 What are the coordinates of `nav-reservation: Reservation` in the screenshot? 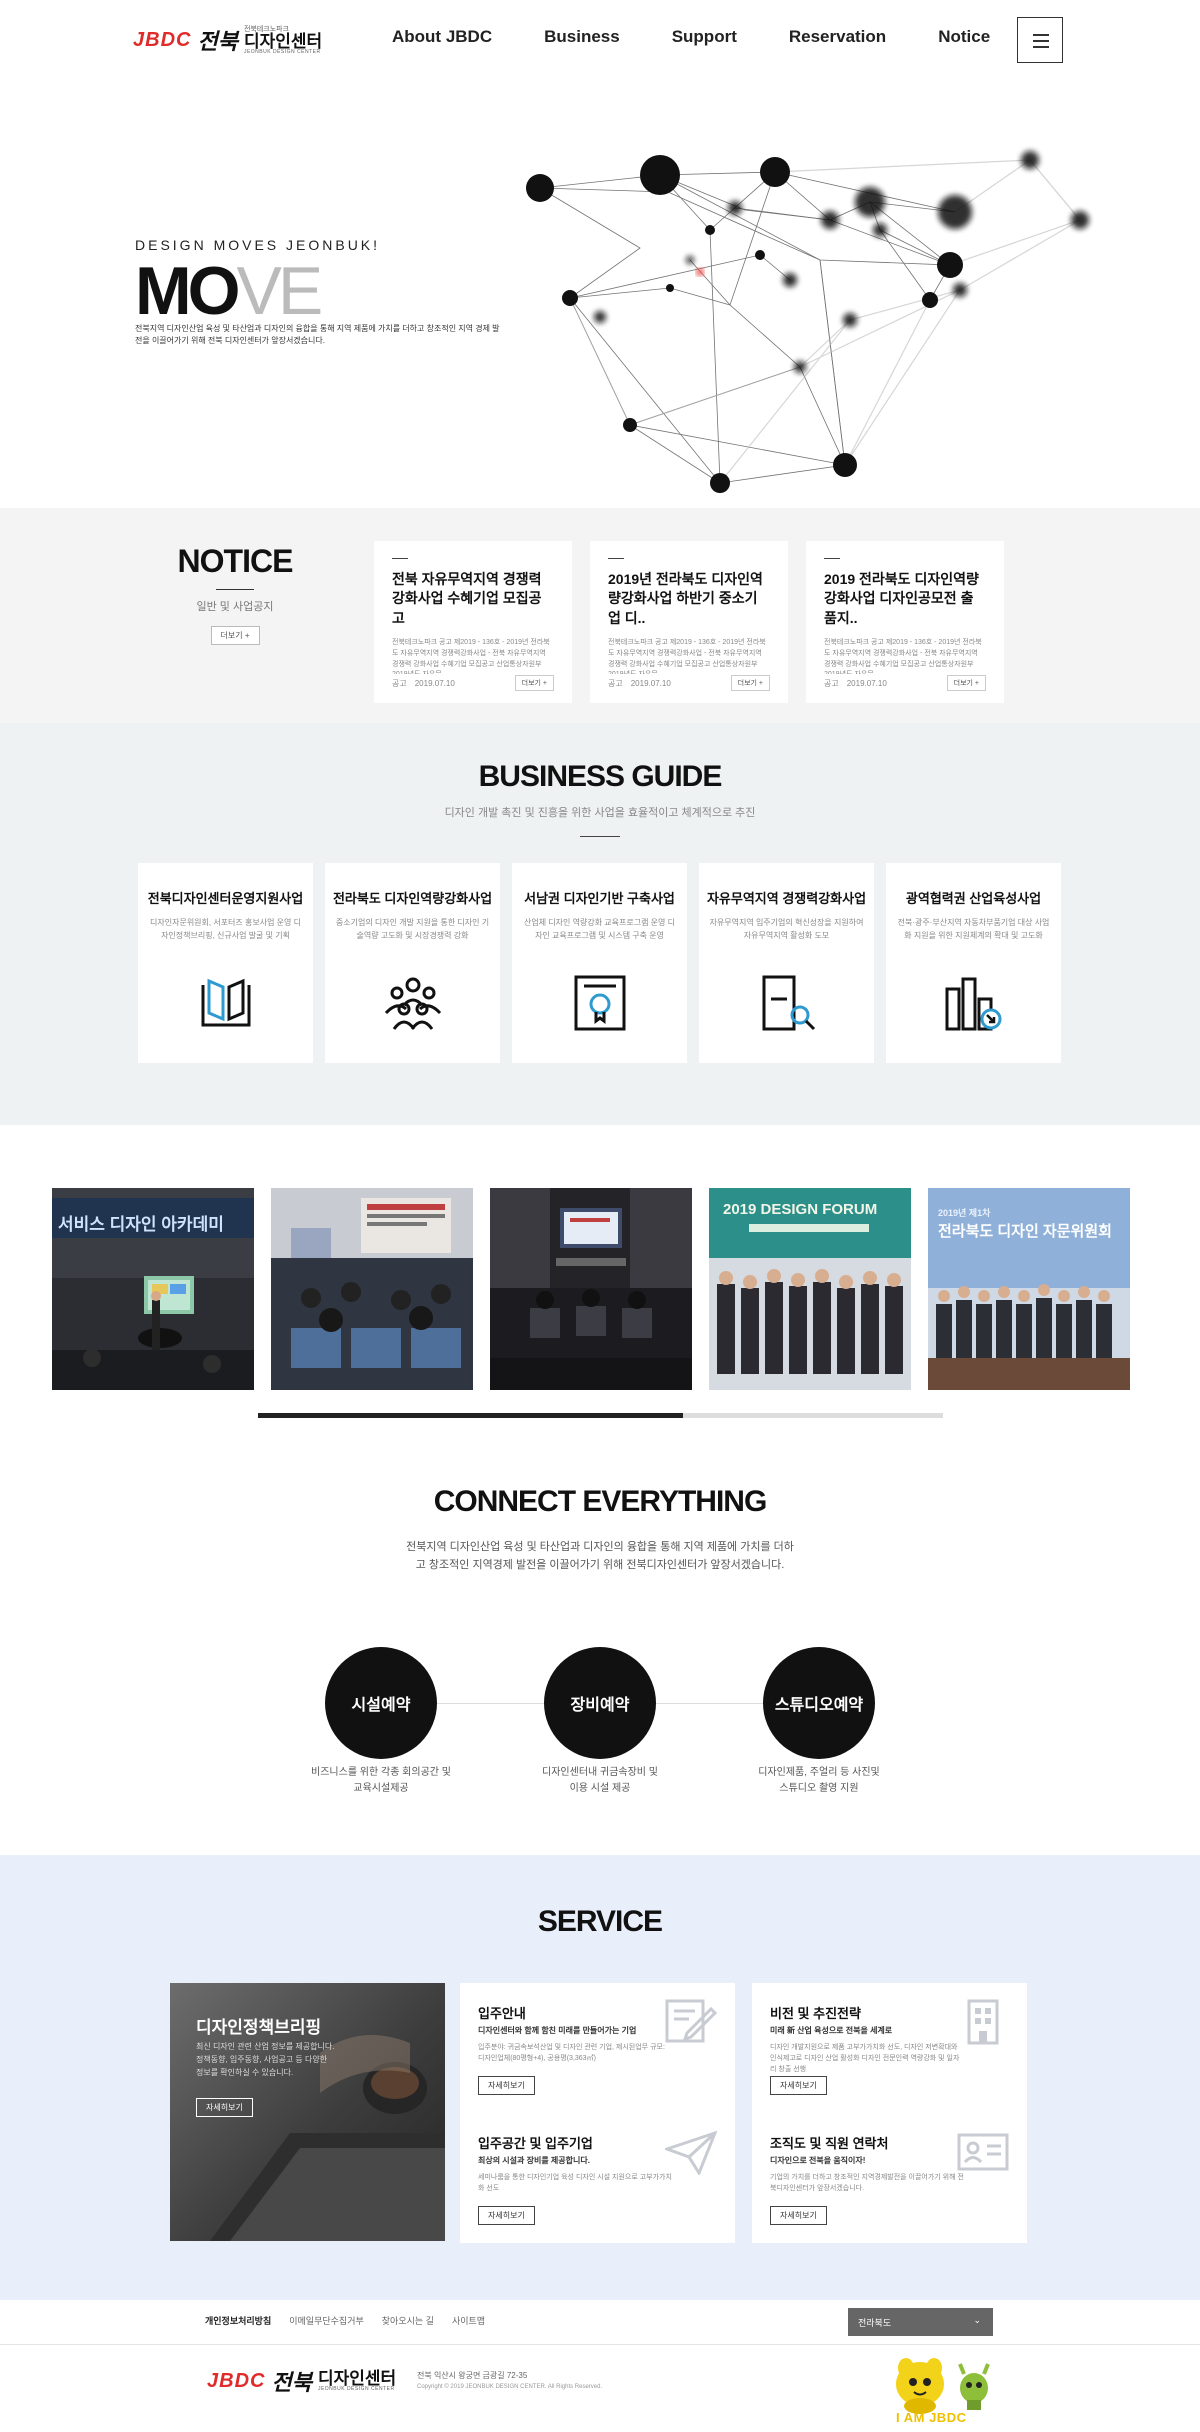 It's located at (837, 37).